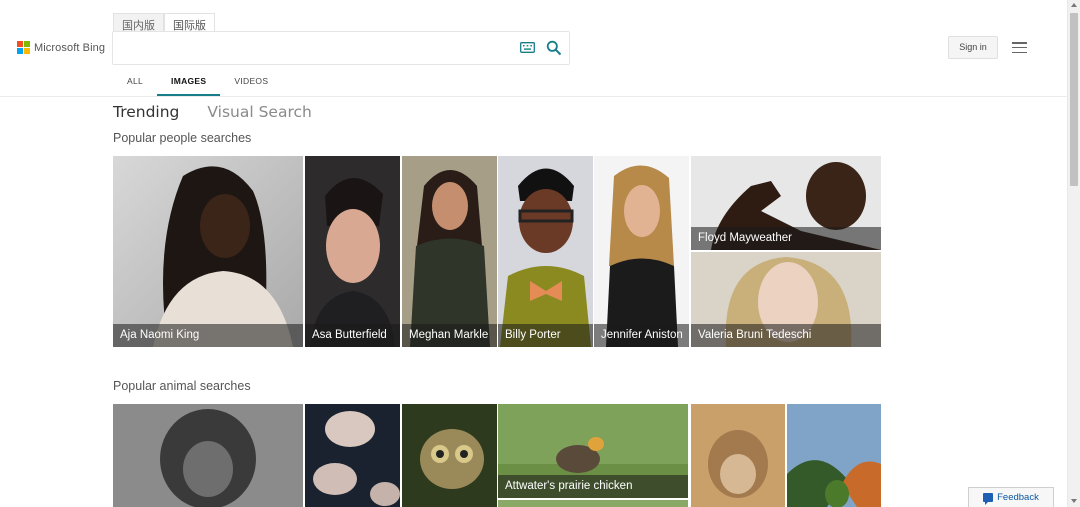 The image size is (1080, 507). Describe the element at coordinates (1019, 47) in the screenshot. I see `hamburger-menu-icon` at that location.